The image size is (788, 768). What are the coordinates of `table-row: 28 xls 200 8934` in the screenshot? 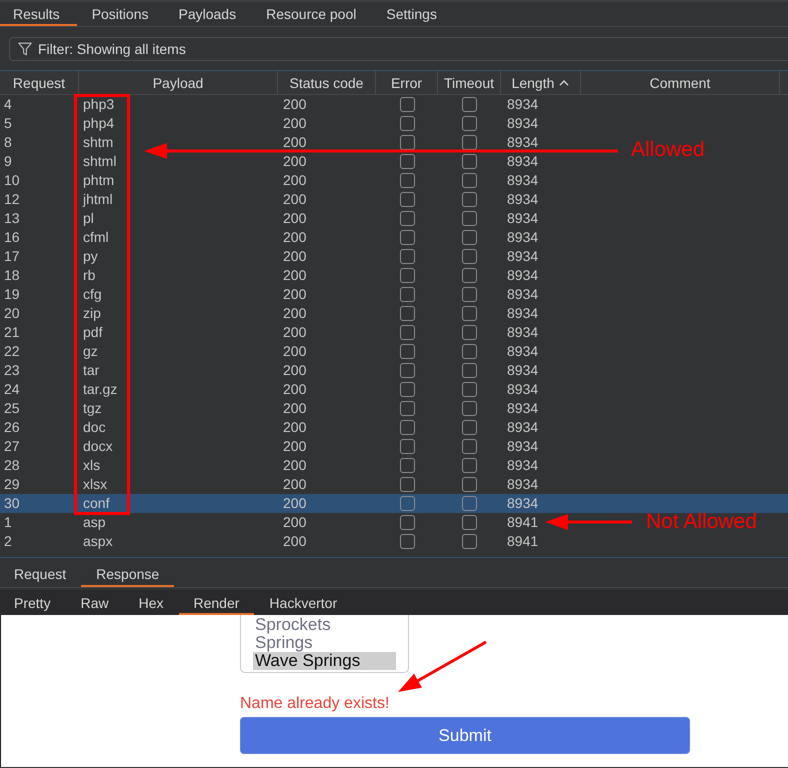 It's located at (290, 465).